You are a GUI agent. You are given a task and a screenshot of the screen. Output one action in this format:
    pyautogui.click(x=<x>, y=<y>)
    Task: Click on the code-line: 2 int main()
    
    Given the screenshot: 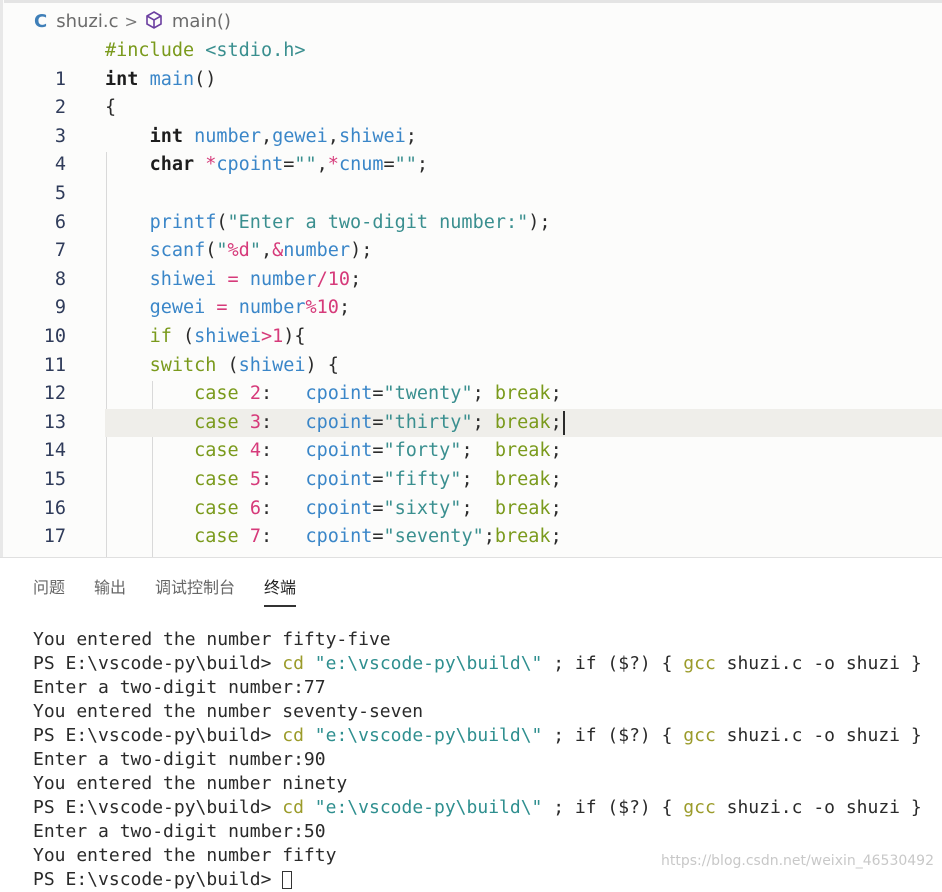 What is the action you would take?
    pyautogui.click(x=471, y=92)
    